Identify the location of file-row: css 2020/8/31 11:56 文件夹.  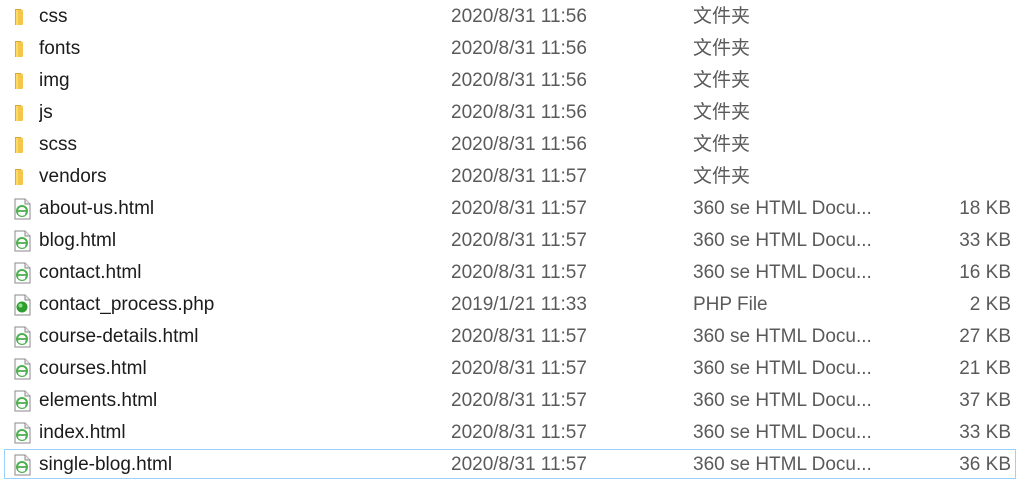
(510, 16).